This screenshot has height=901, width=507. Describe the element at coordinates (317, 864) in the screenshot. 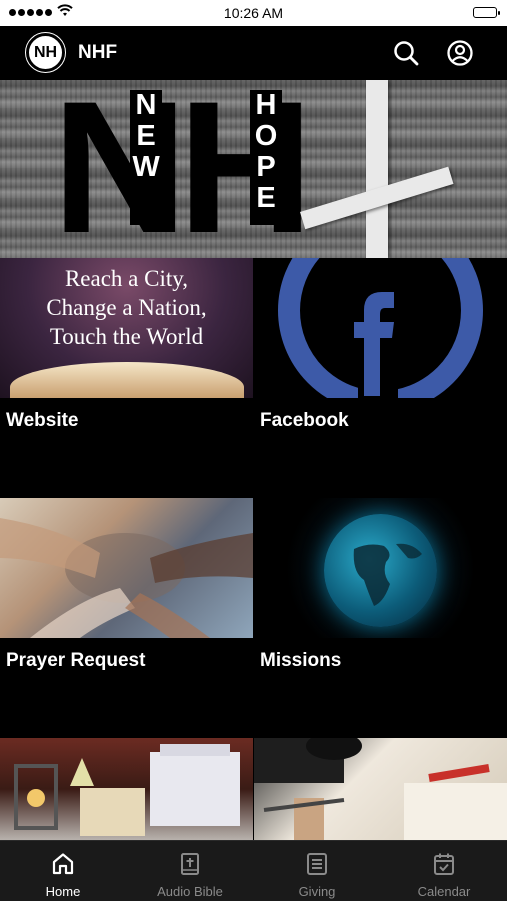

I see `giving-icon` at that location.